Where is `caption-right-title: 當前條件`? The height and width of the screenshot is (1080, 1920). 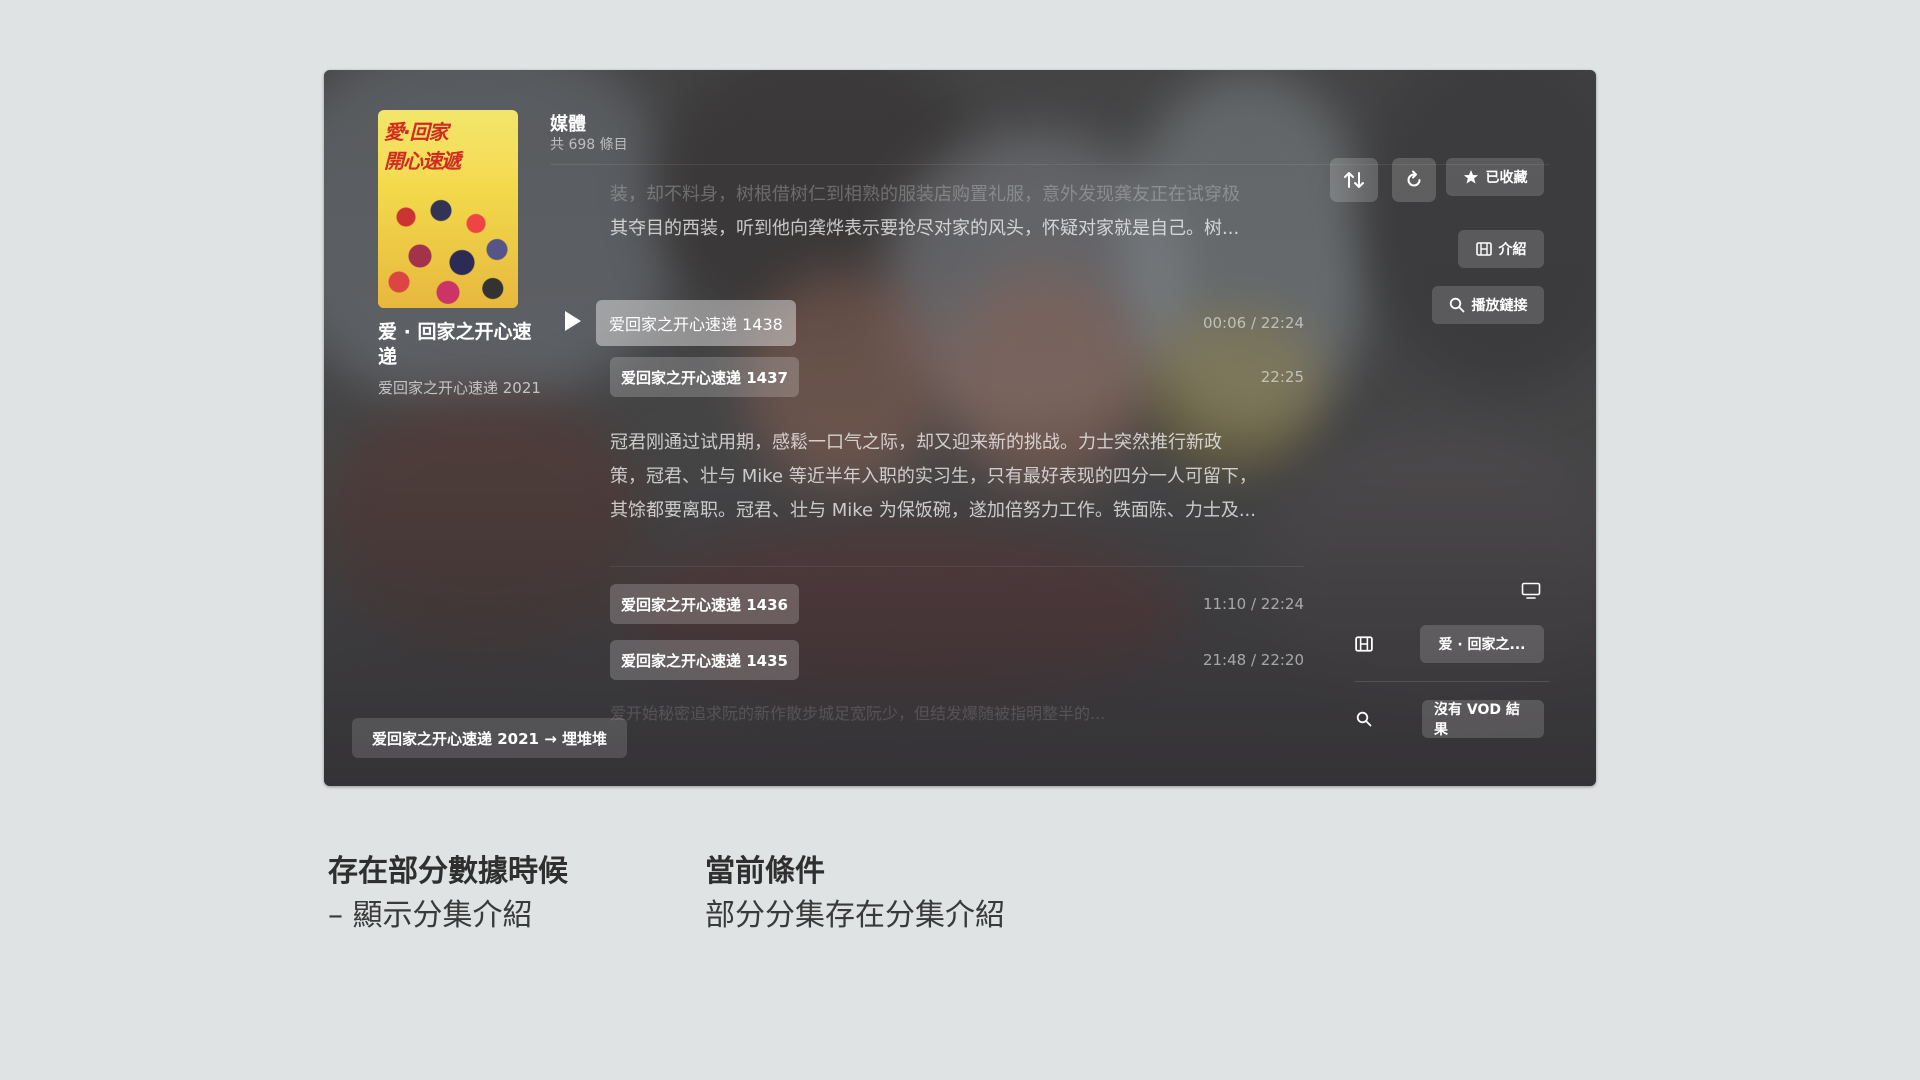 caption-right-title: 當前條件 is located at coordinates (765, 871).